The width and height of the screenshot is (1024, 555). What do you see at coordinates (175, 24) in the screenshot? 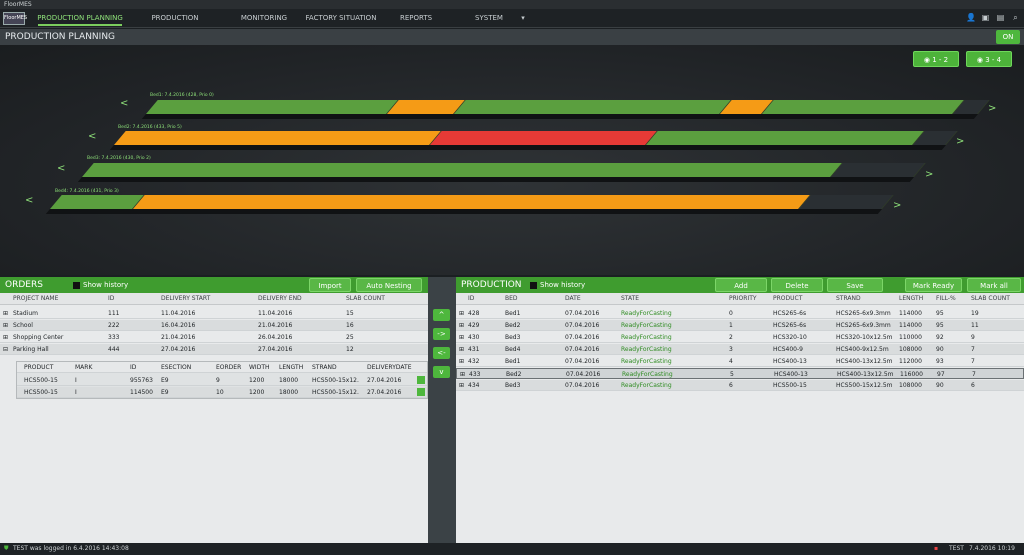
I see `menu-production-scheduling: PRODUCTION SCHEDULING` at bounding box center [175, 24].